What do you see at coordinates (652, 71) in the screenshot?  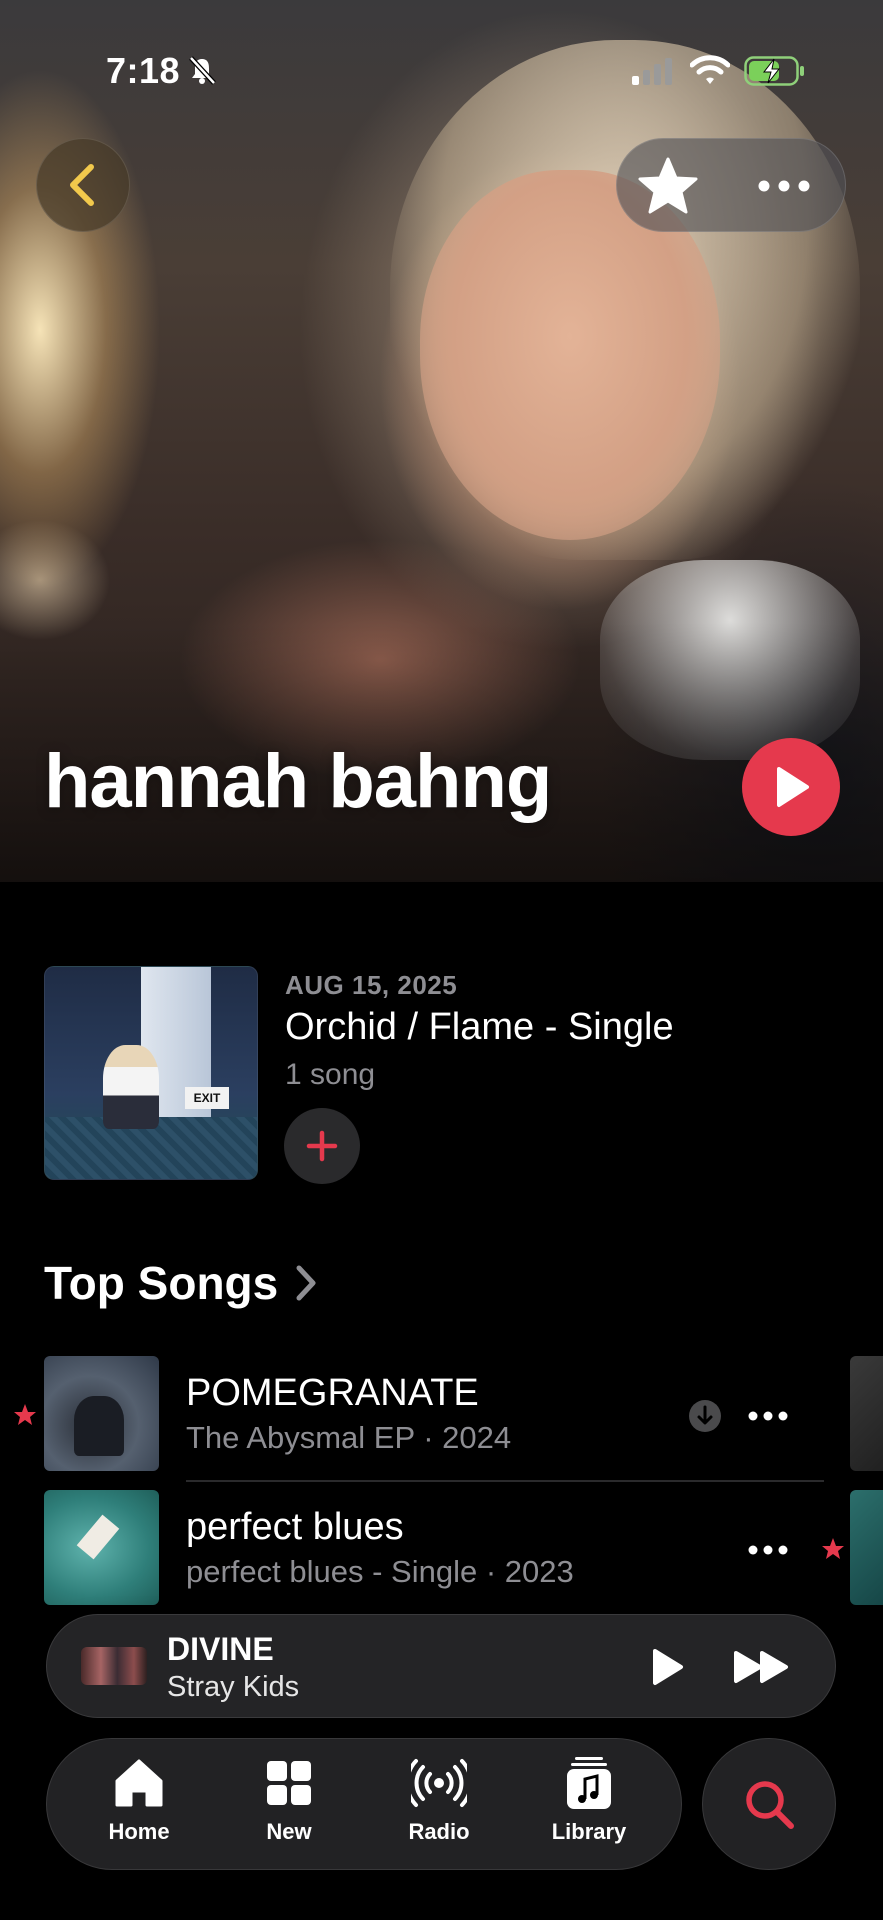 I see `cellular-signal-icon` at bounding box center [652, 71].